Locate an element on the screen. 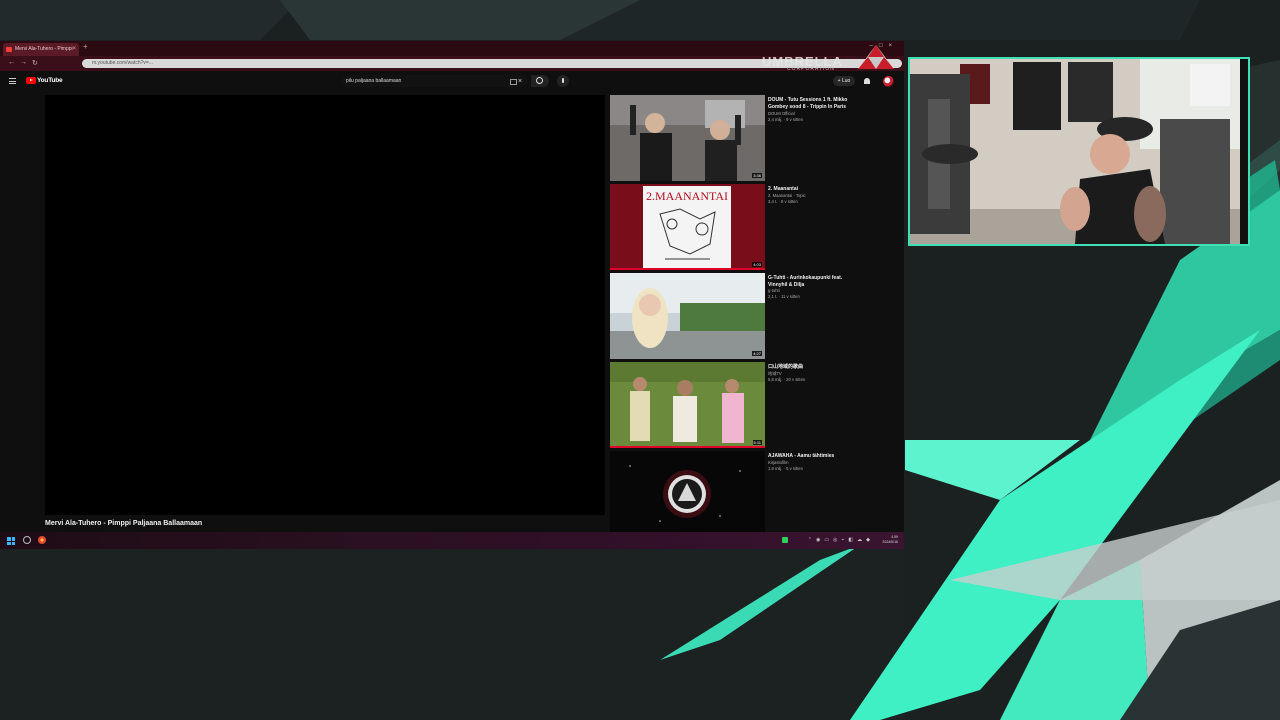  windows-start-icon is located at coordinates (11, 541).